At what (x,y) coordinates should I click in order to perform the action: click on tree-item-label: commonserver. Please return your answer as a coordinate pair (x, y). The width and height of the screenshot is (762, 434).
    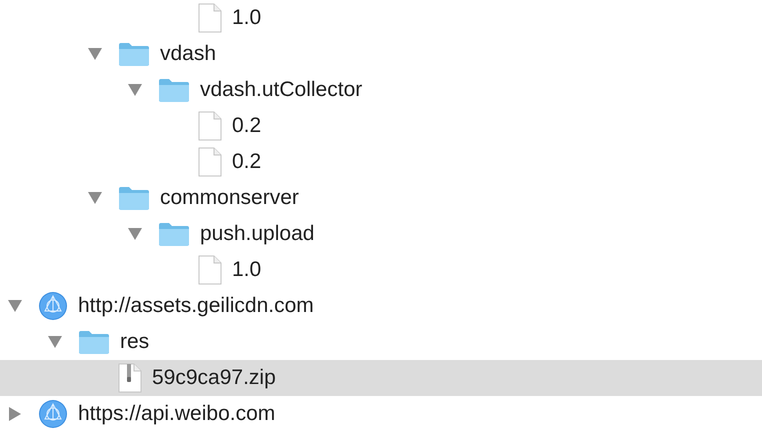
    Looking at the image, I should click on (229, 198).